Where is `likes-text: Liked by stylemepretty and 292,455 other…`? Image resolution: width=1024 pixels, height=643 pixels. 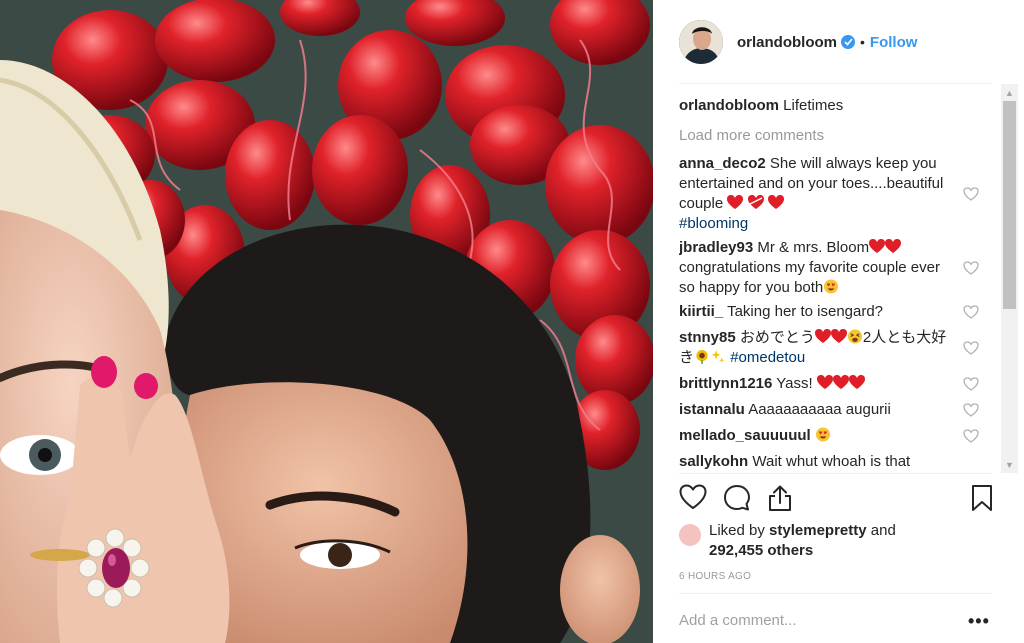
likes-text: Liked by stylemepretty and 292,455 other… is located at coordinates (849, 541).